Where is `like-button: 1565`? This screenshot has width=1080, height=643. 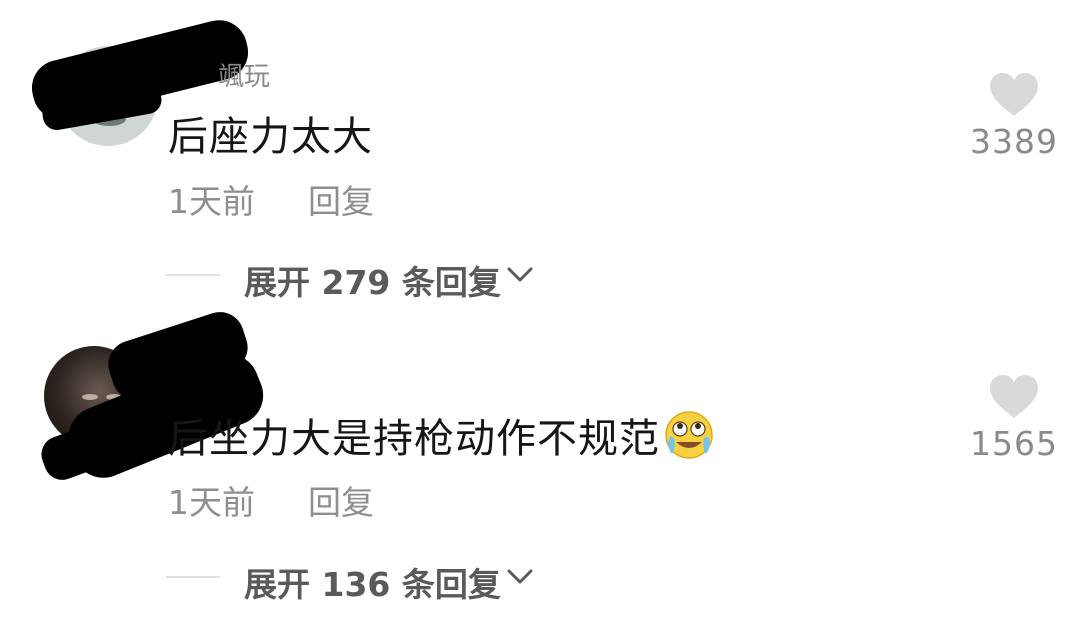
like-button: 1565 is located at coordinates (1014, 418).